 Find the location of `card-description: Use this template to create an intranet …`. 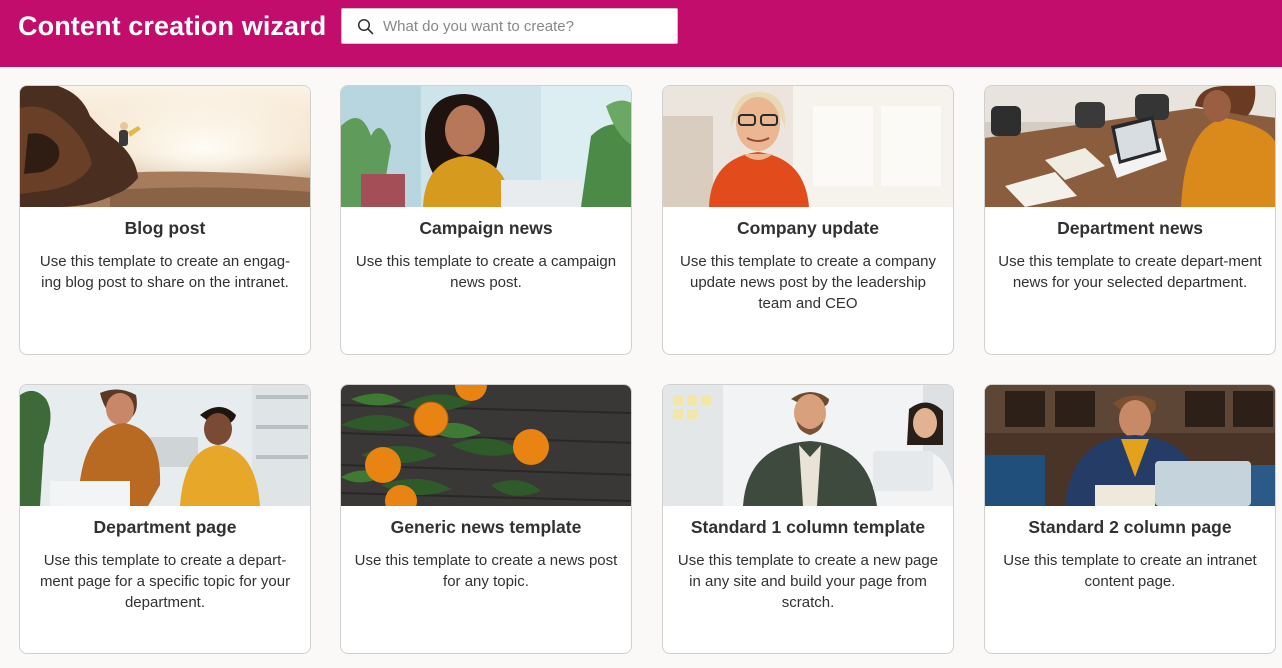

card-description: Use this template to create an intranet … is located at coordinates (1130, 571).